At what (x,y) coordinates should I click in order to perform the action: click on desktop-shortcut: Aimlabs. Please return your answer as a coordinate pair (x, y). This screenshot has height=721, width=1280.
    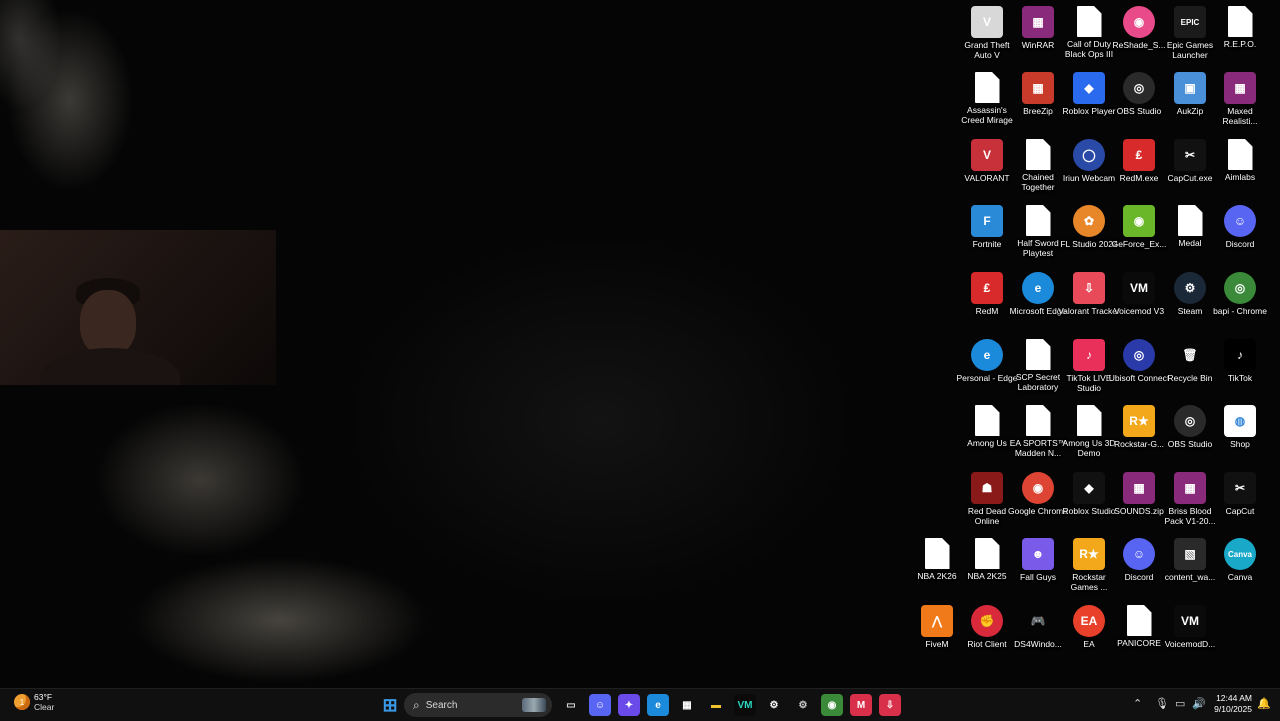
    Looking at the image, I should click on (1240, 171).